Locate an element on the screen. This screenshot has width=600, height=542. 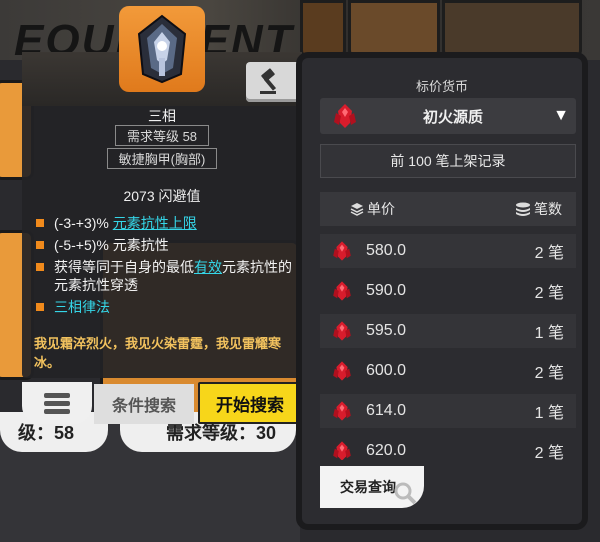
magnifier-icon is located at coordinates (405, 493).